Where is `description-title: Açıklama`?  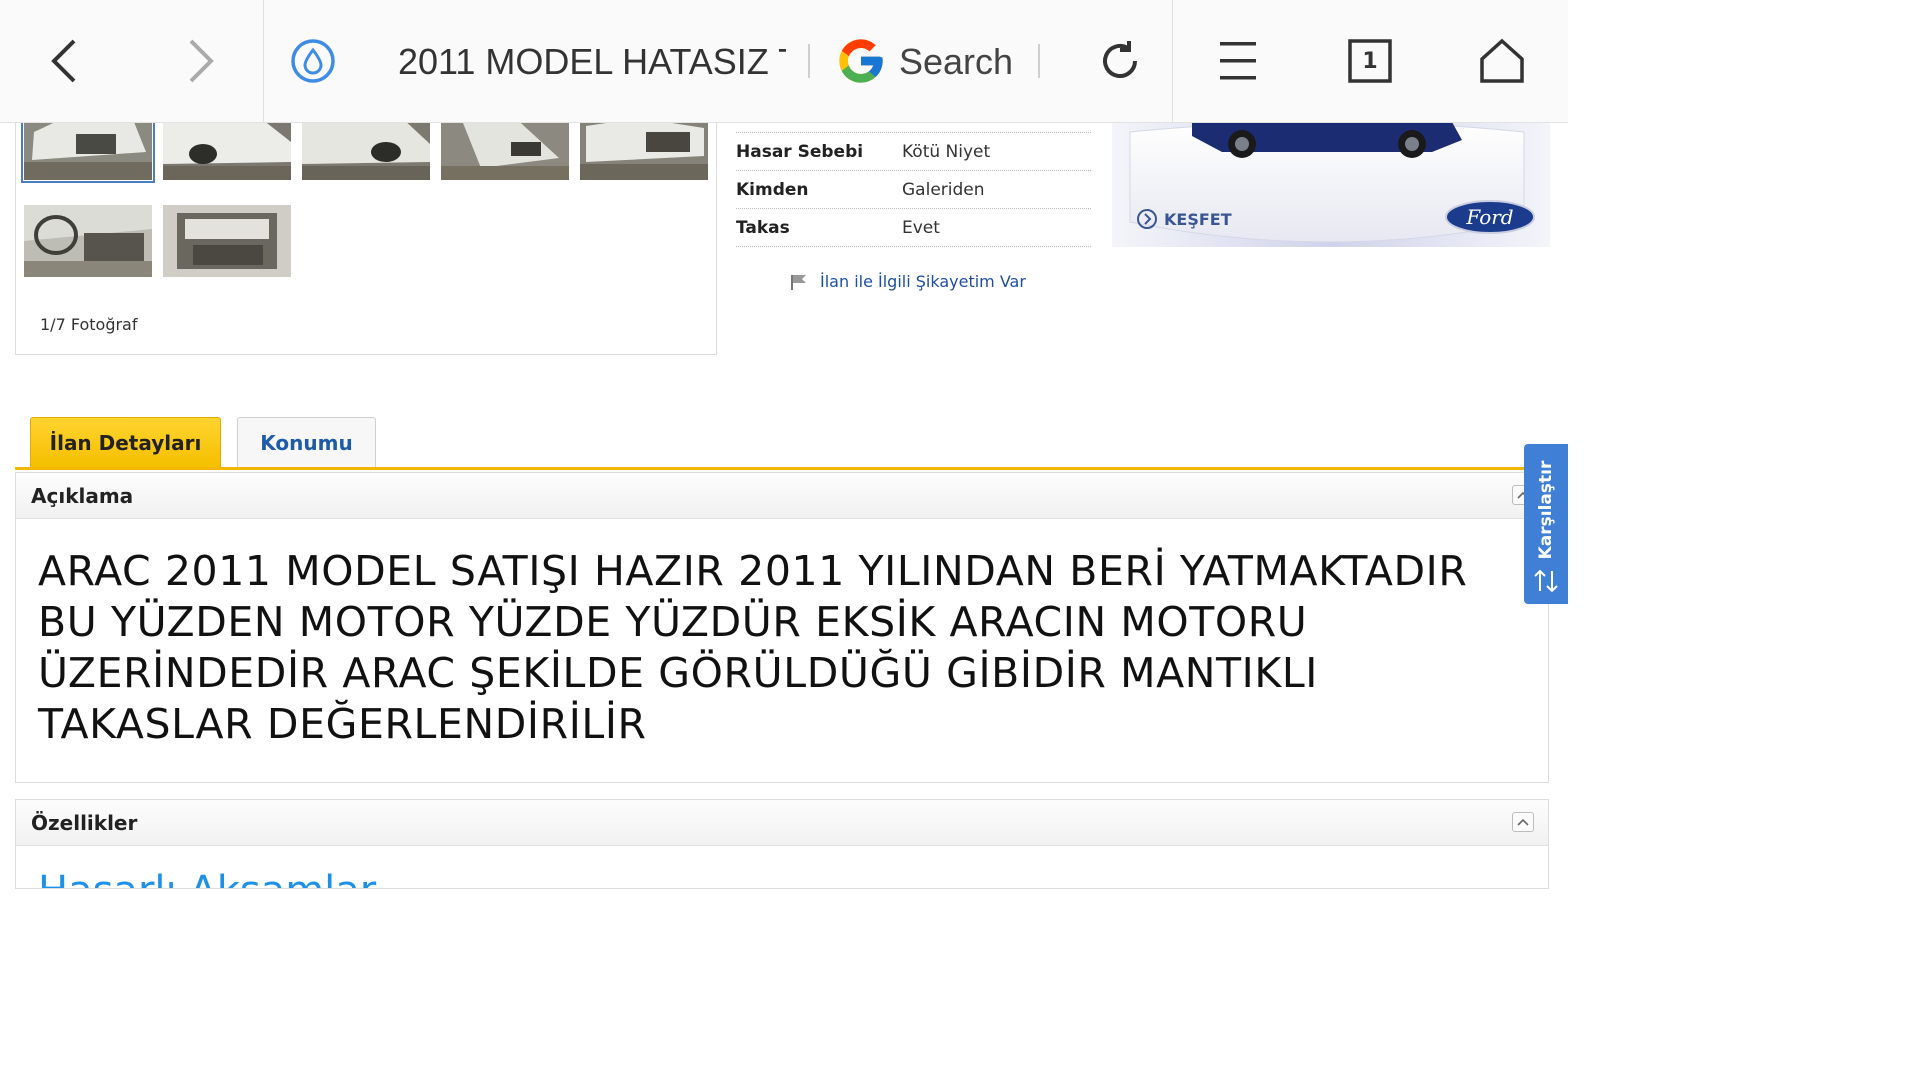 description-title: Açıklama is located at coordinates (82, 495).